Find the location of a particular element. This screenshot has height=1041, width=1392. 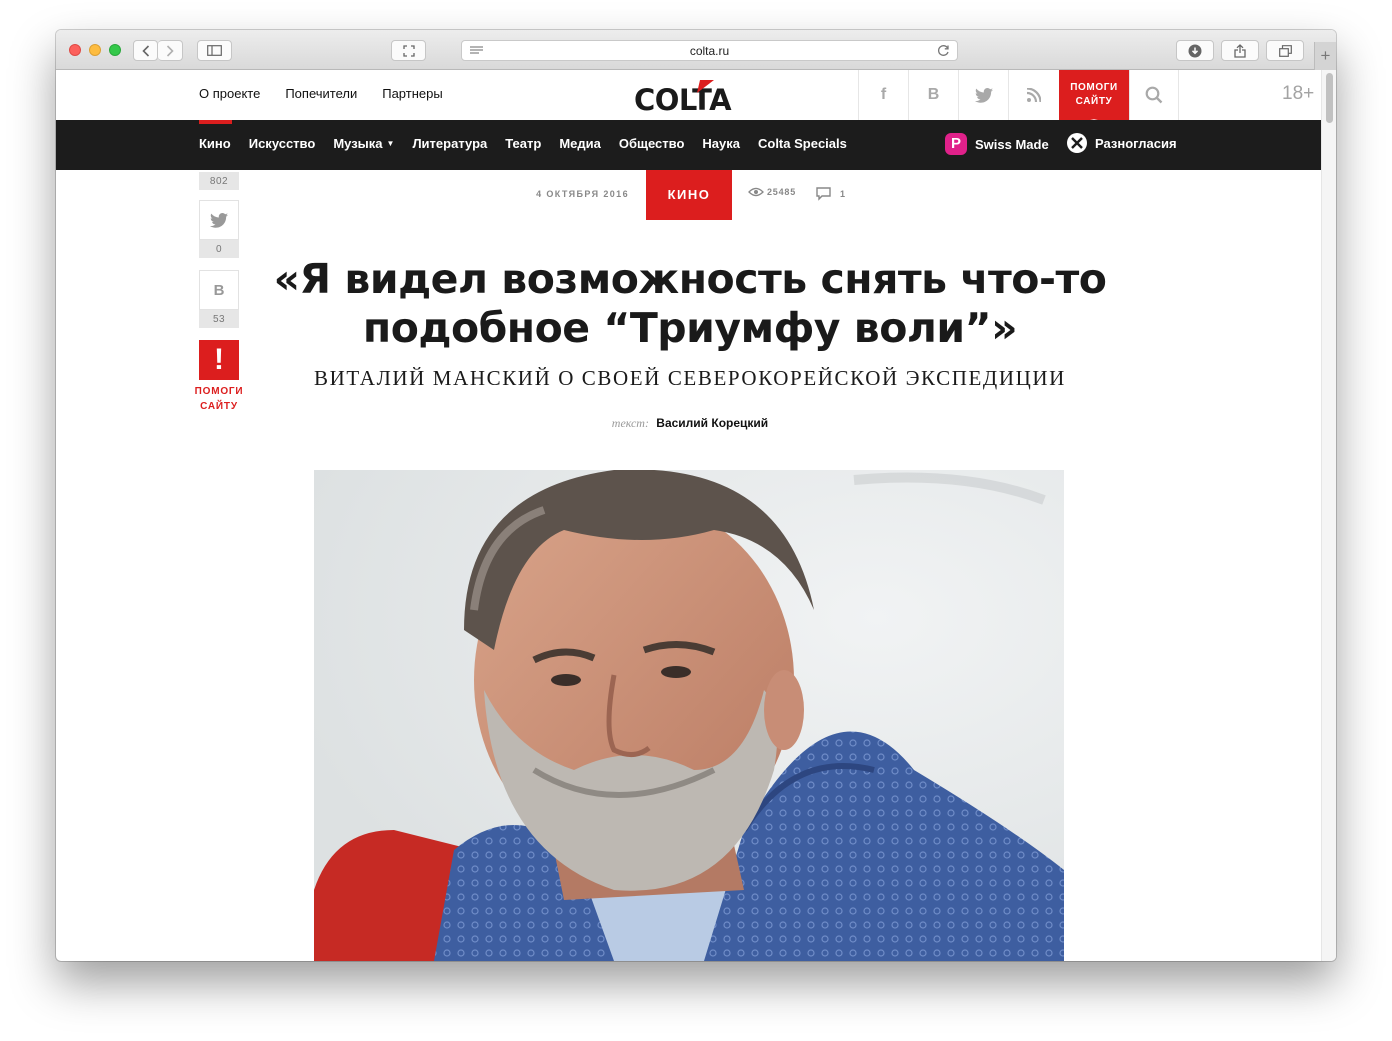

comment-count-value: 1 is located at coordinates (843, 194).